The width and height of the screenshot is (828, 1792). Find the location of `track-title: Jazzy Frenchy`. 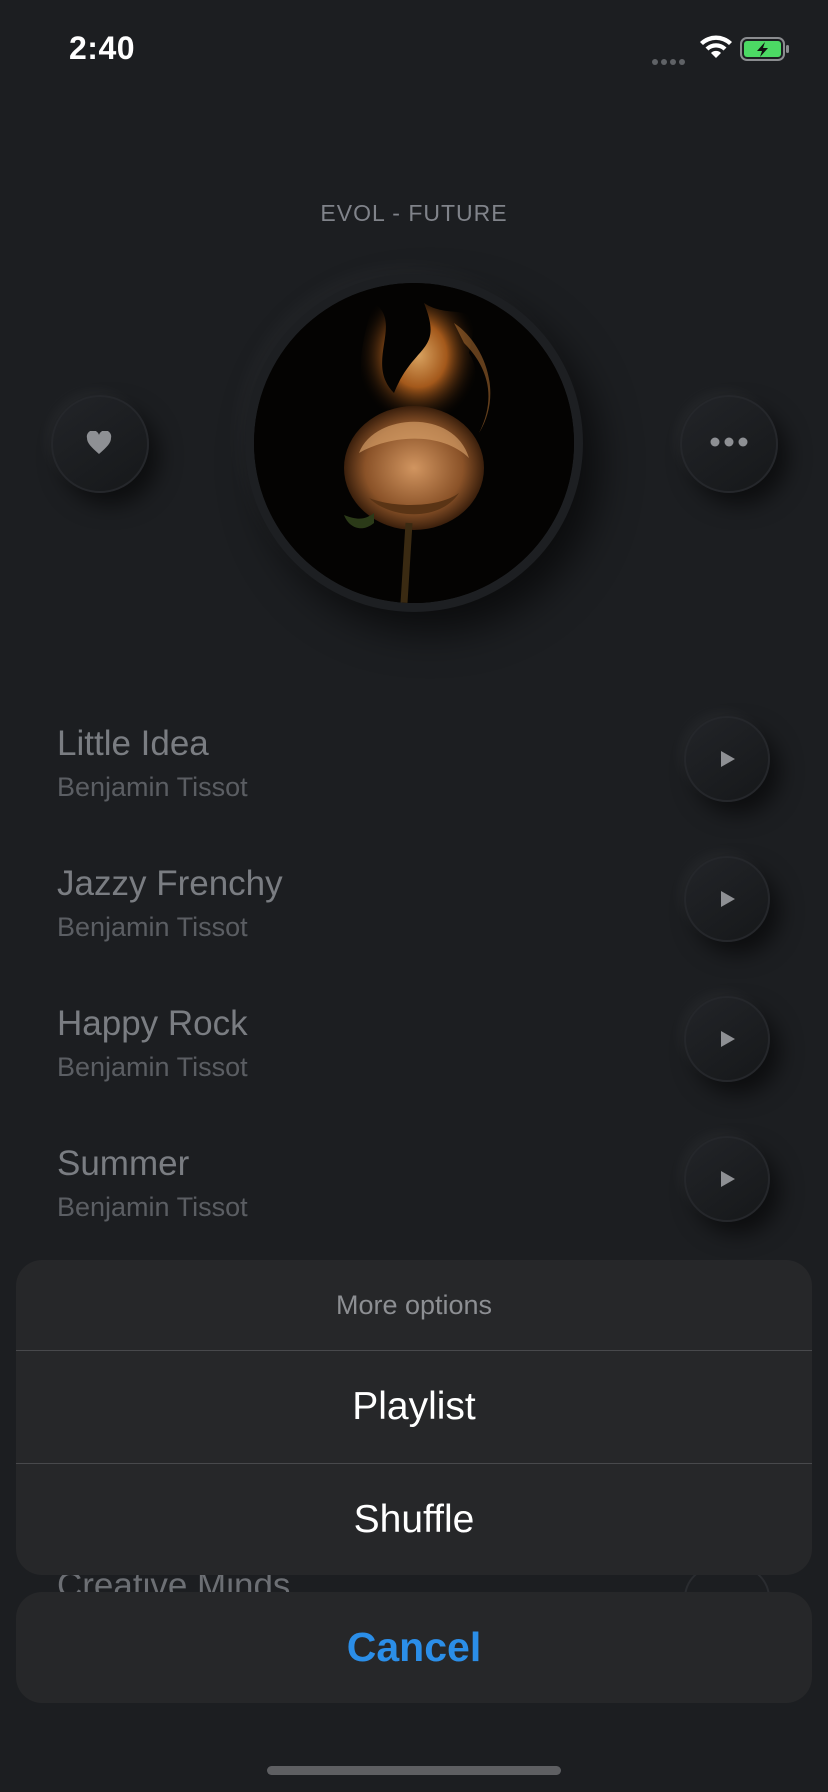

track-title: Jazzy Frenchy is located at coordinates (170, 883).